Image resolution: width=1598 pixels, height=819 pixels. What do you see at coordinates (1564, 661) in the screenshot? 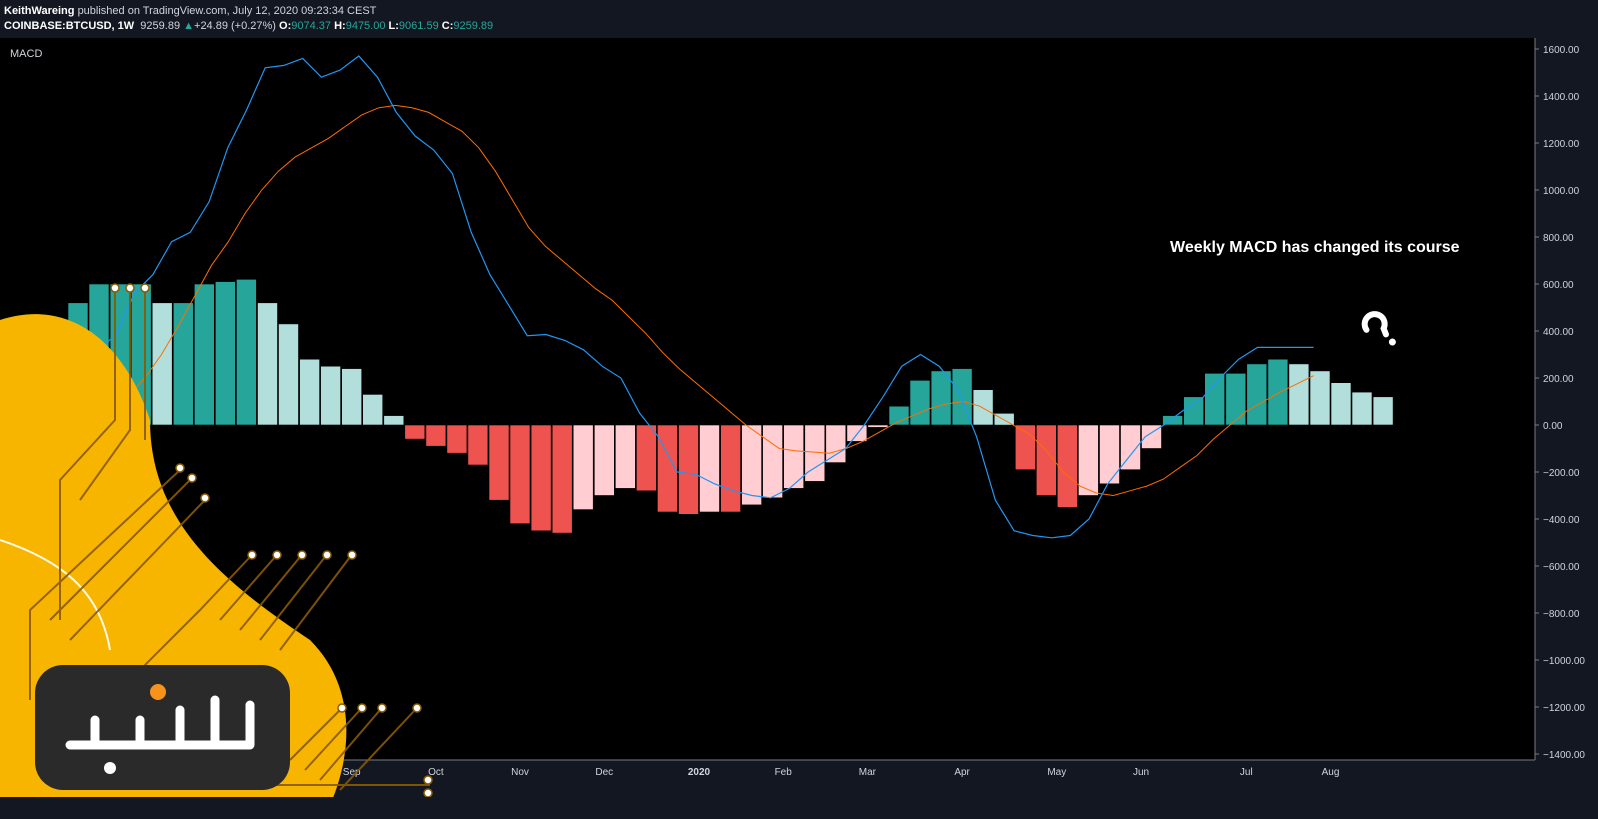
I see `y-tick-label: −1000.00` at bounding box center [1564, 661].